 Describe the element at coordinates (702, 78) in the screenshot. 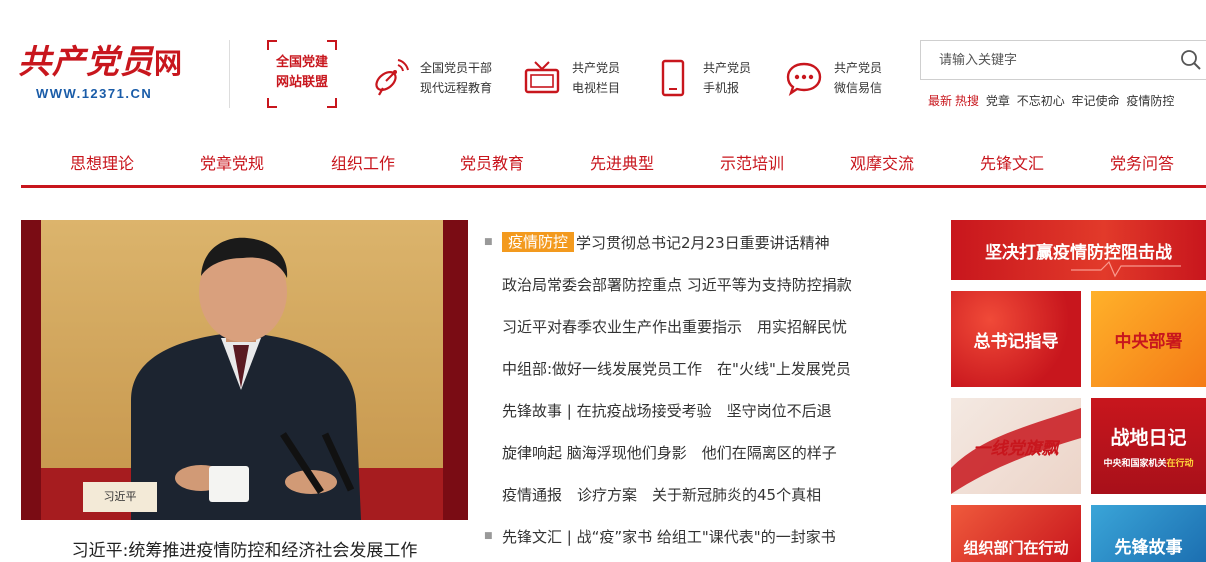

I see `service-mobile-news: 共产党员 手机报` at that location.